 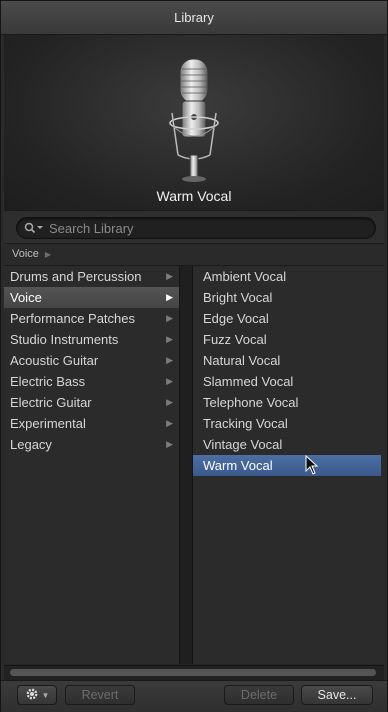 What do you see at coordinates (51, 402) in the screenshot?
I see `category-label: Electric Guitar` at bounding box center [51, 402].